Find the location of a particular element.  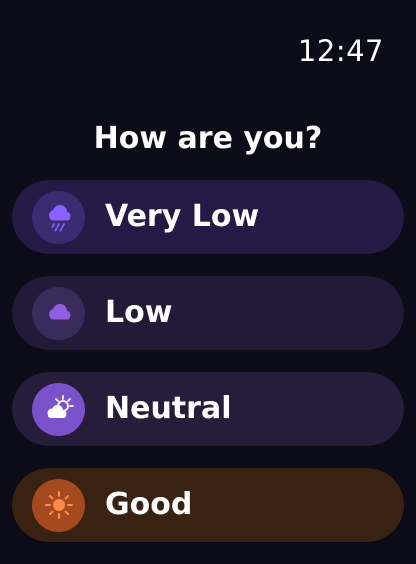

mood-option-neutral: Neutral is located at coordinates (208, 409).